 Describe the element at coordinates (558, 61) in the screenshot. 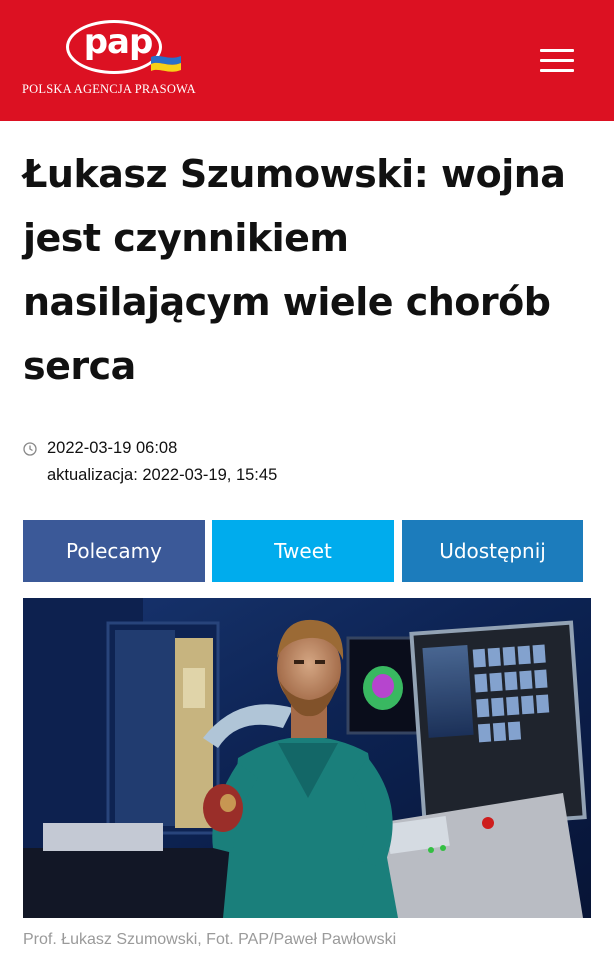

I see `hamburger-menu-icon` at that location.